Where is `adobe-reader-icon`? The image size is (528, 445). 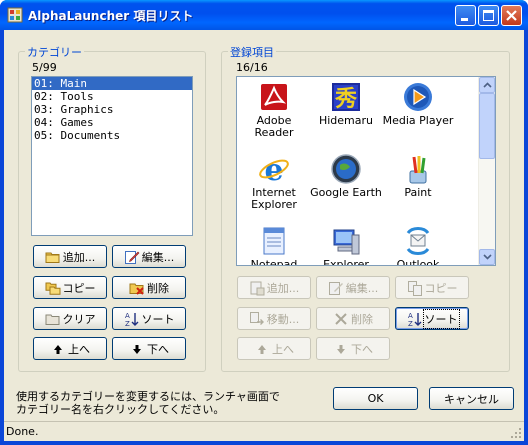 adobe-reader-icon is located at coordinates (274, 97).